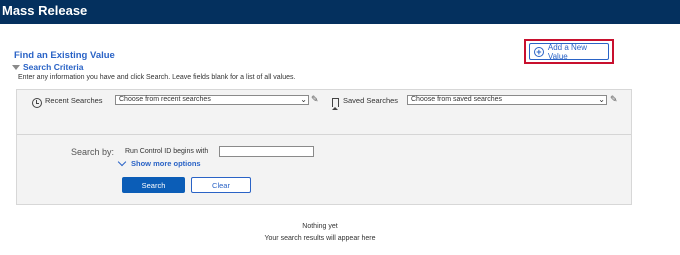 The image size is (680, 255). I want to click on search-by-label: Search by:, so click(93, 152).